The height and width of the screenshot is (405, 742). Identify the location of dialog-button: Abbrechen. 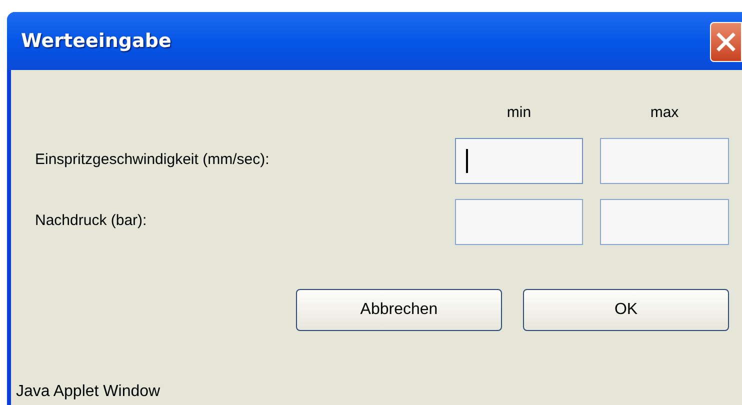
(399, 309).